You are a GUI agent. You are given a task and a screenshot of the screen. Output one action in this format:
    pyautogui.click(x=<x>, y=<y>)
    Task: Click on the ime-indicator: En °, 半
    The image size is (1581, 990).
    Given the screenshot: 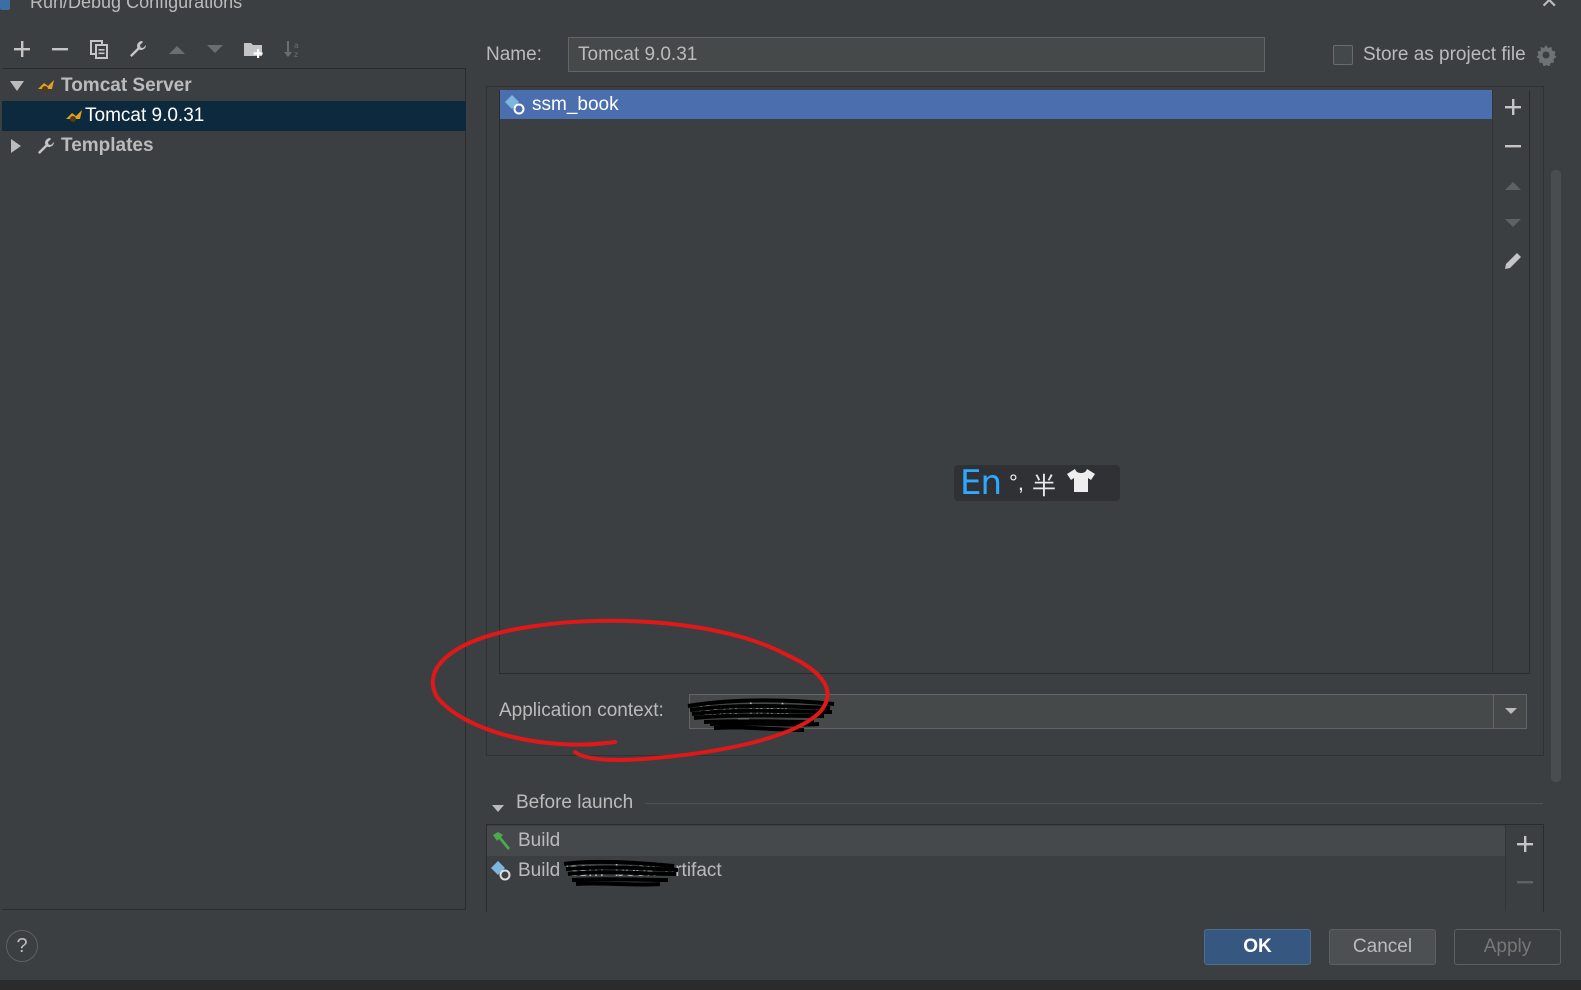 What is the action you would take?
    pyautogui.click(x=1037, y=483)
    